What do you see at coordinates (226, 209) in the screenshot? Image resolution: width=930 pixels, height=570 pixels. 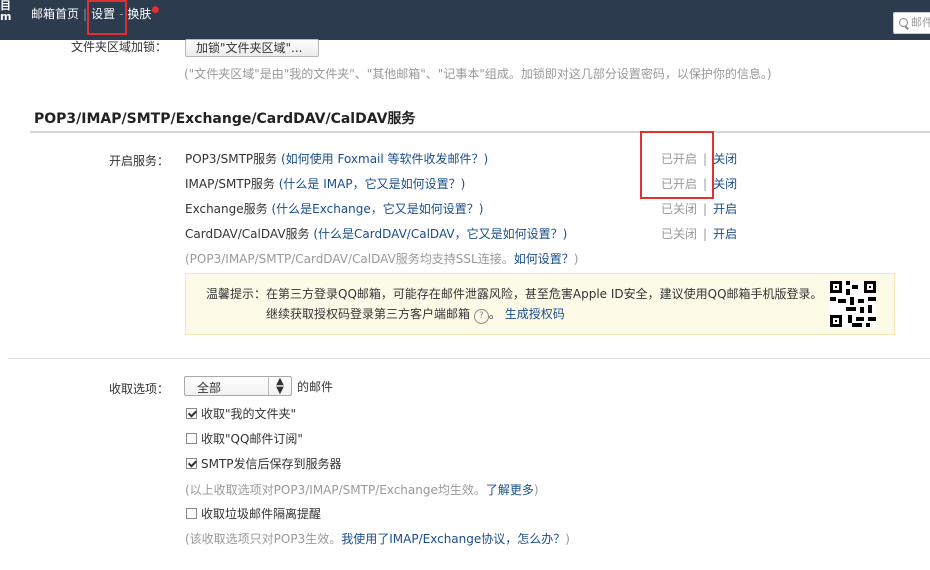 I see `service-name: Exchange服务` at bounding box center [226, 209].